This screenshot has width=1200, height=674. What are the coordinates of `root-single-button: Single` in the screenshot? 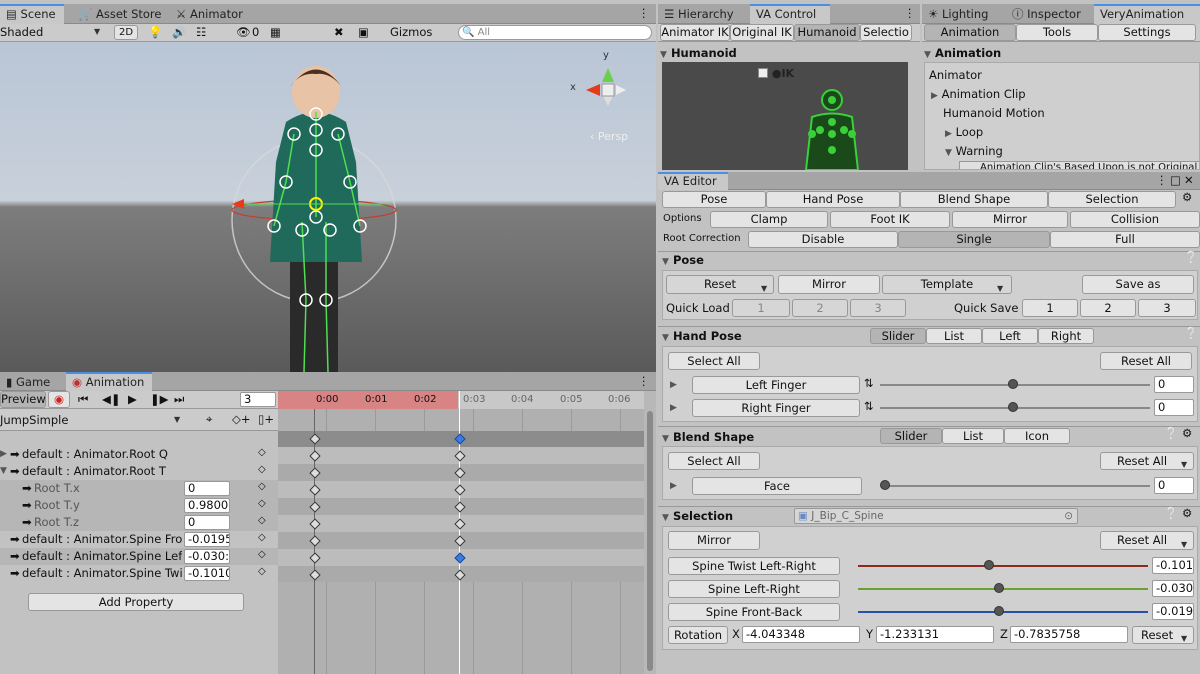 It's located at (974, 239).